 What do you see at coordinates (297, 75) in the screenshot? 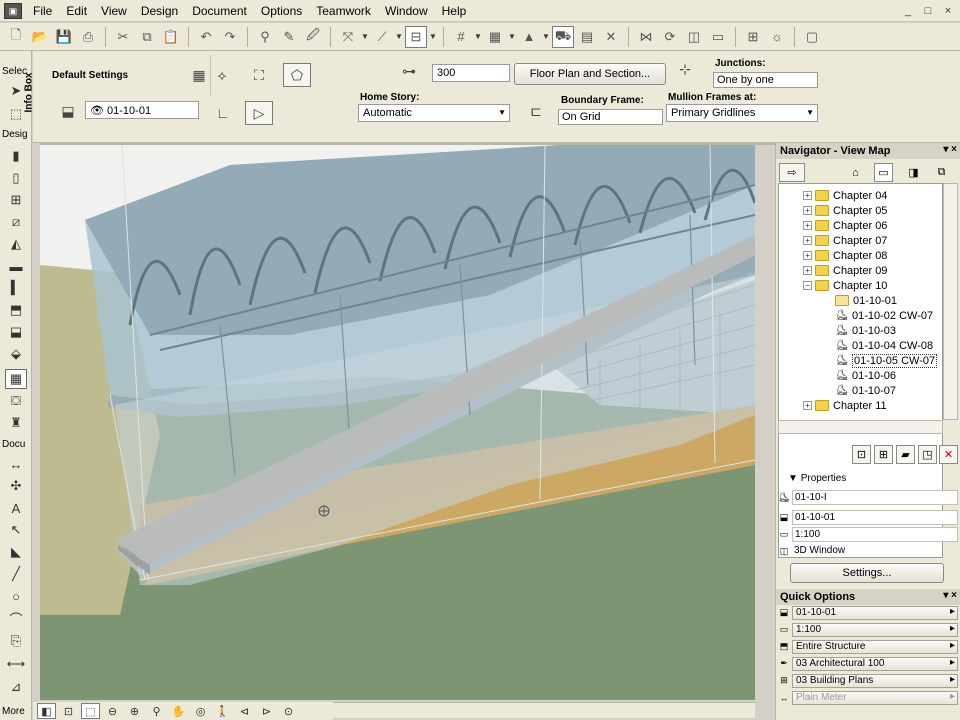
I see `polygon-method-icon: ⬠` at bounding box center [297, 75].